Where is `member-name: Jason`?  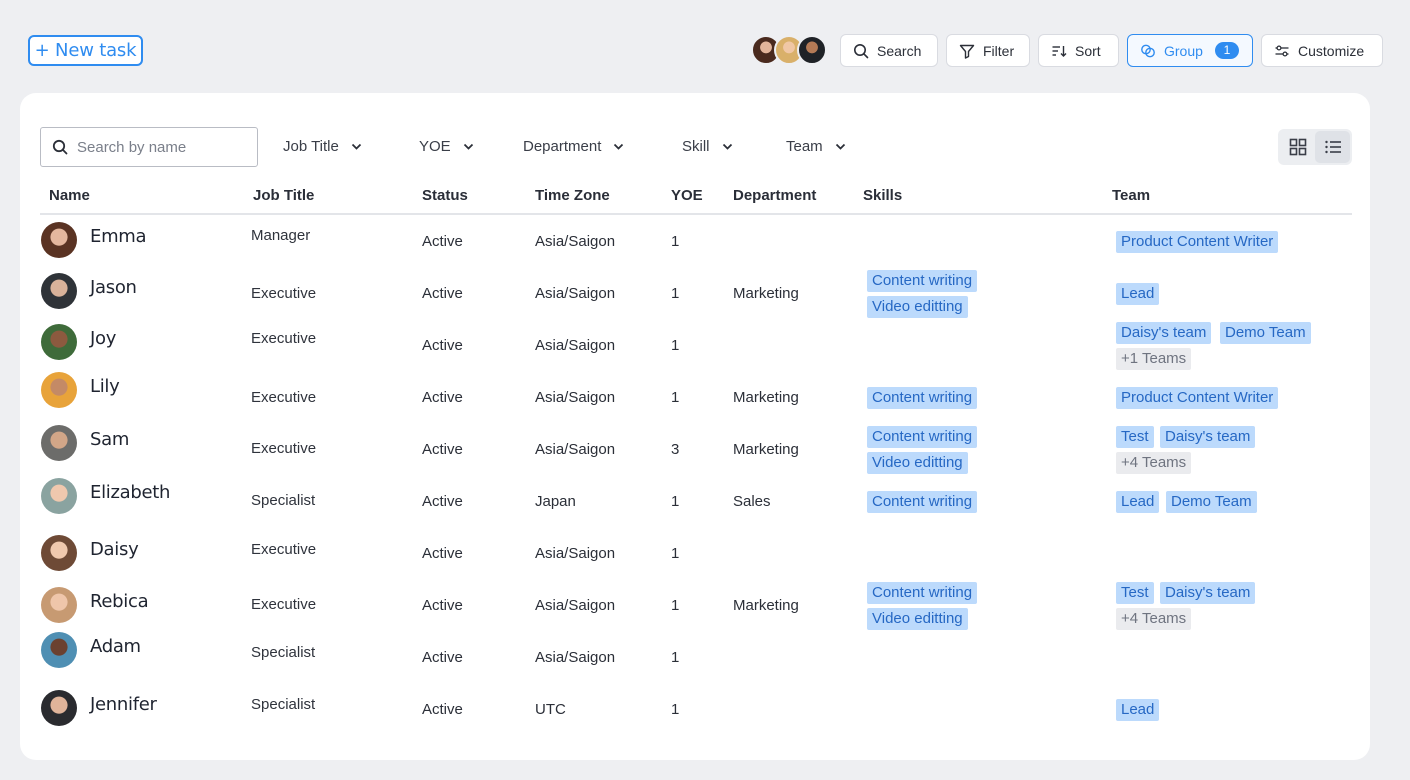 member-name: Jason is located at coordinates (113, 287).